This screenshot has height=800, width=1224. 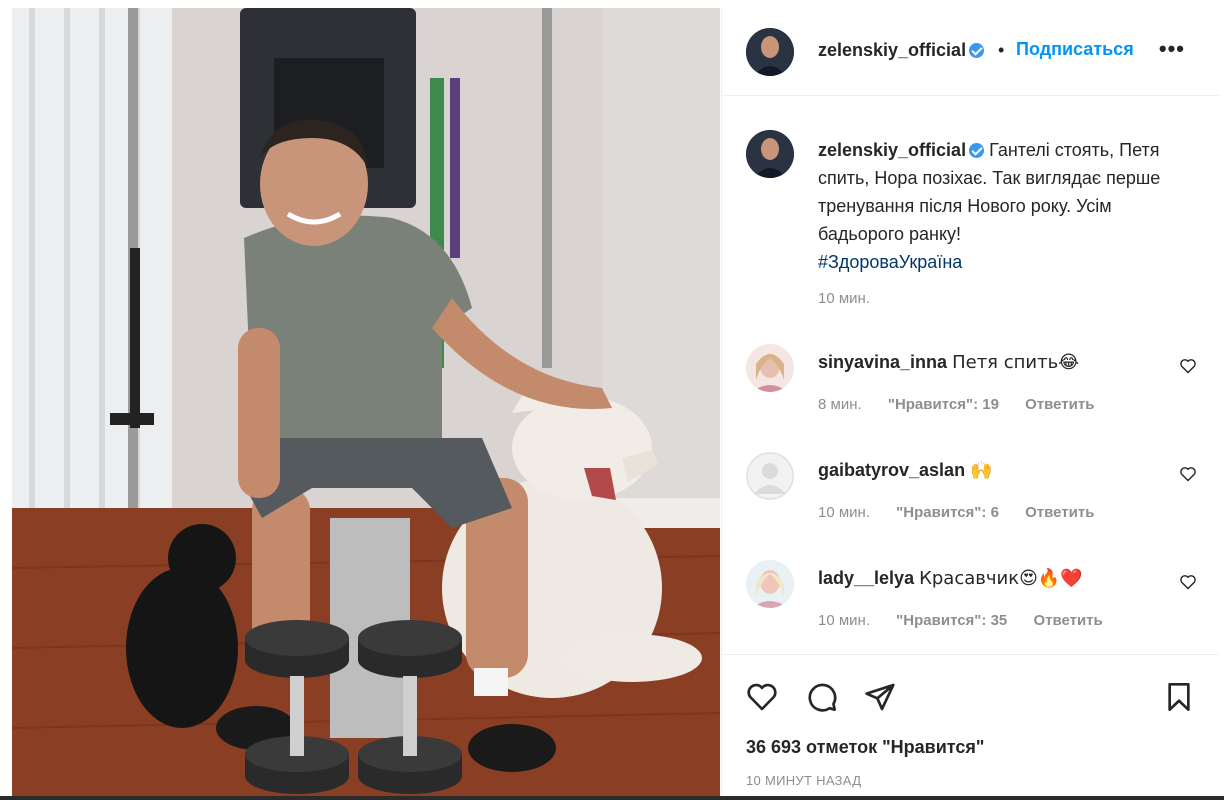 I want to click on comment-body: Красавчик😍🔥❤️, so click(x=1001, y=578).